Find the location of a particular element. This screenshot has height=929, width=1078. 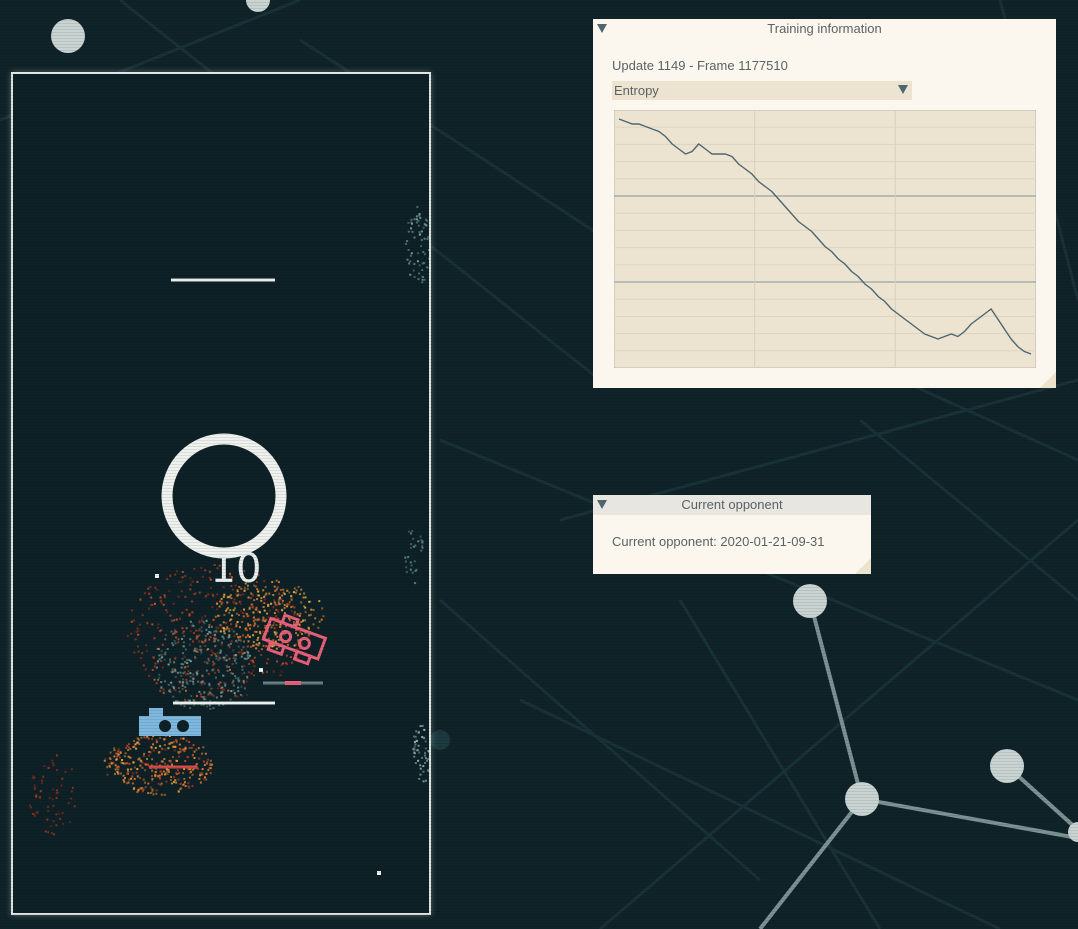

enemy-ship is located at coordinates (294, 639).